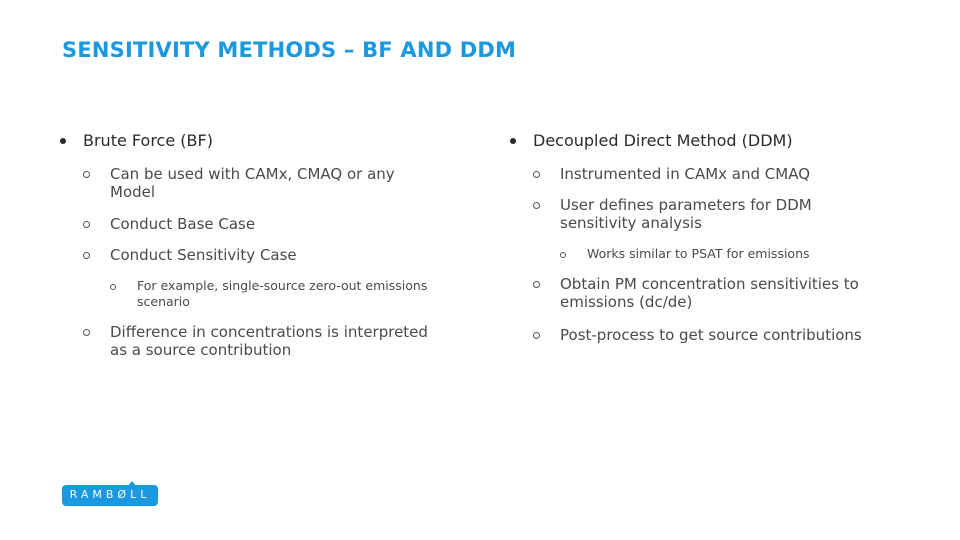  I want to click on item-line: as a source contribution, so click(201, 350).